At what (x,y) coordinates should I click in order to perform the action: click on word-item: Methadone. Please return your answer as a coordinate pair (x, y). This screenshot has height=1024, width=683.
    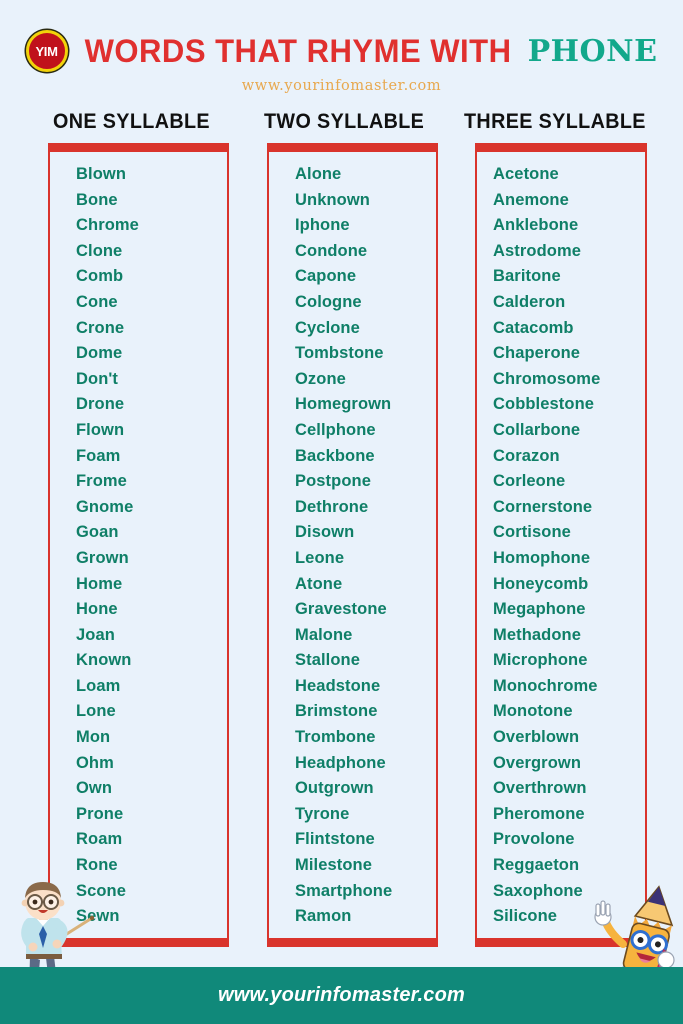
    Looking at the image, I should click on (537, 634).